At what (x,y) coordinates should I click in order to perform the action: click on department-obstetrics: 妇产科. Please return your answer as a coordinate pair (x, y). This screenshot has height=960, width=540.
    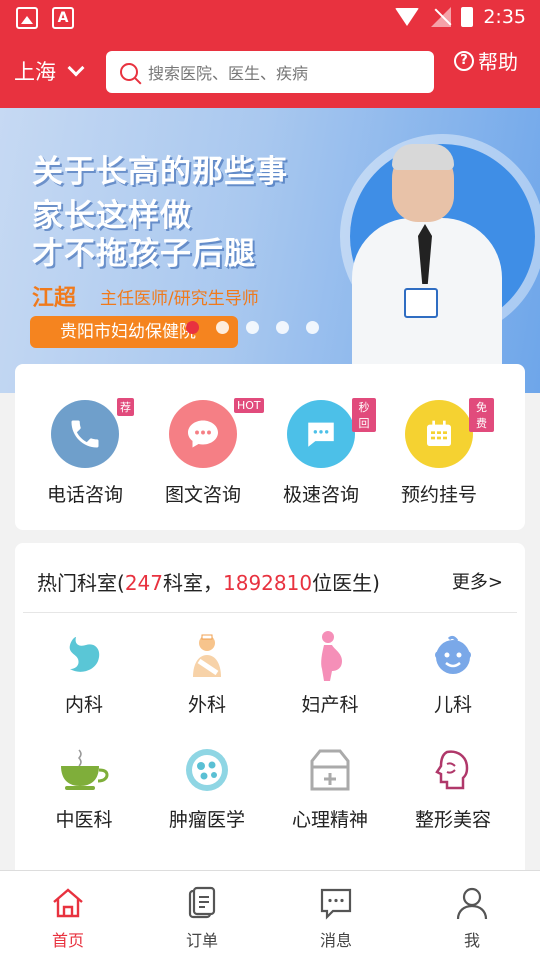
    Looking at the image, I should click on (330, 673).